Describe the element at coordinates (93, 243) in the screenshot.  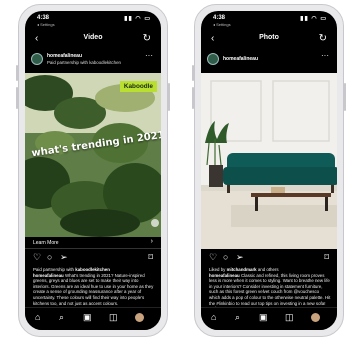
I see `learn-more-bar: Learn More ›` at that location.